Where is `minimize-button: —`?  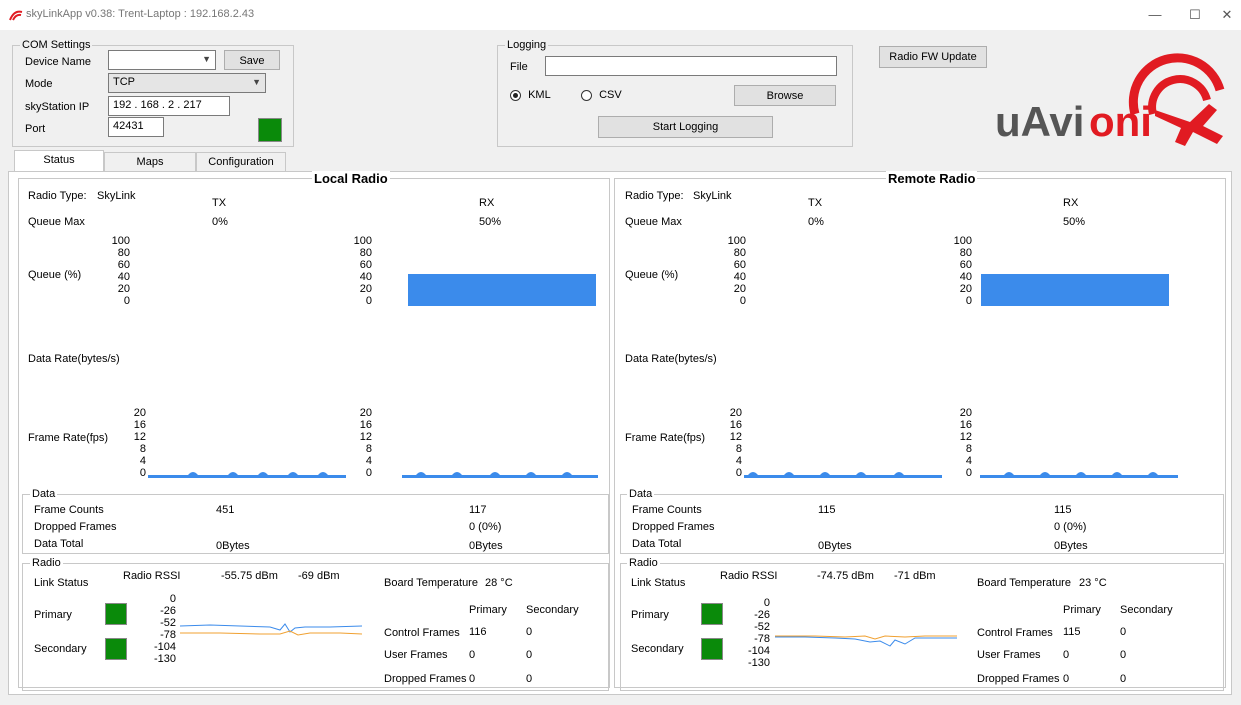
minimize-button: — is located at coordinates (1155, 15).